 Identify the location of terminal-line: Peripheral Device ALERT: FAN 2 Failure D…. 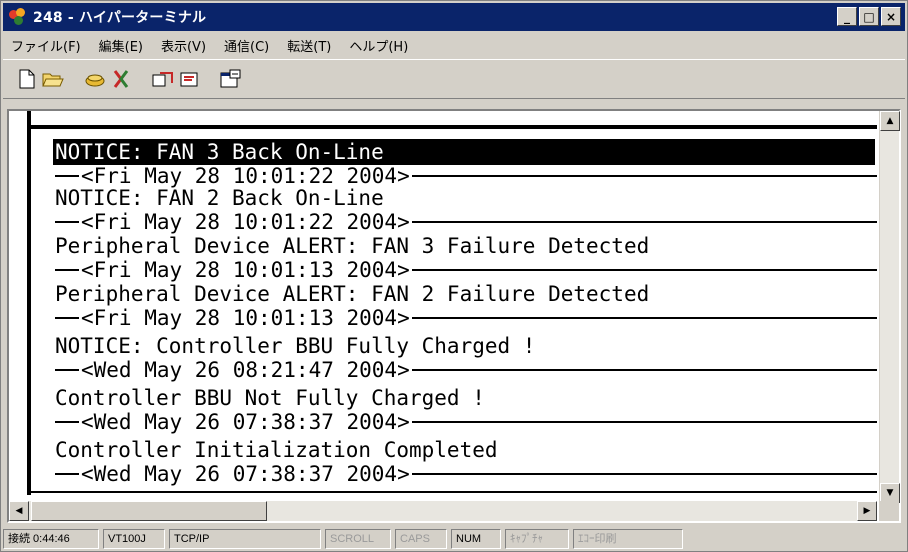
(352, 294).